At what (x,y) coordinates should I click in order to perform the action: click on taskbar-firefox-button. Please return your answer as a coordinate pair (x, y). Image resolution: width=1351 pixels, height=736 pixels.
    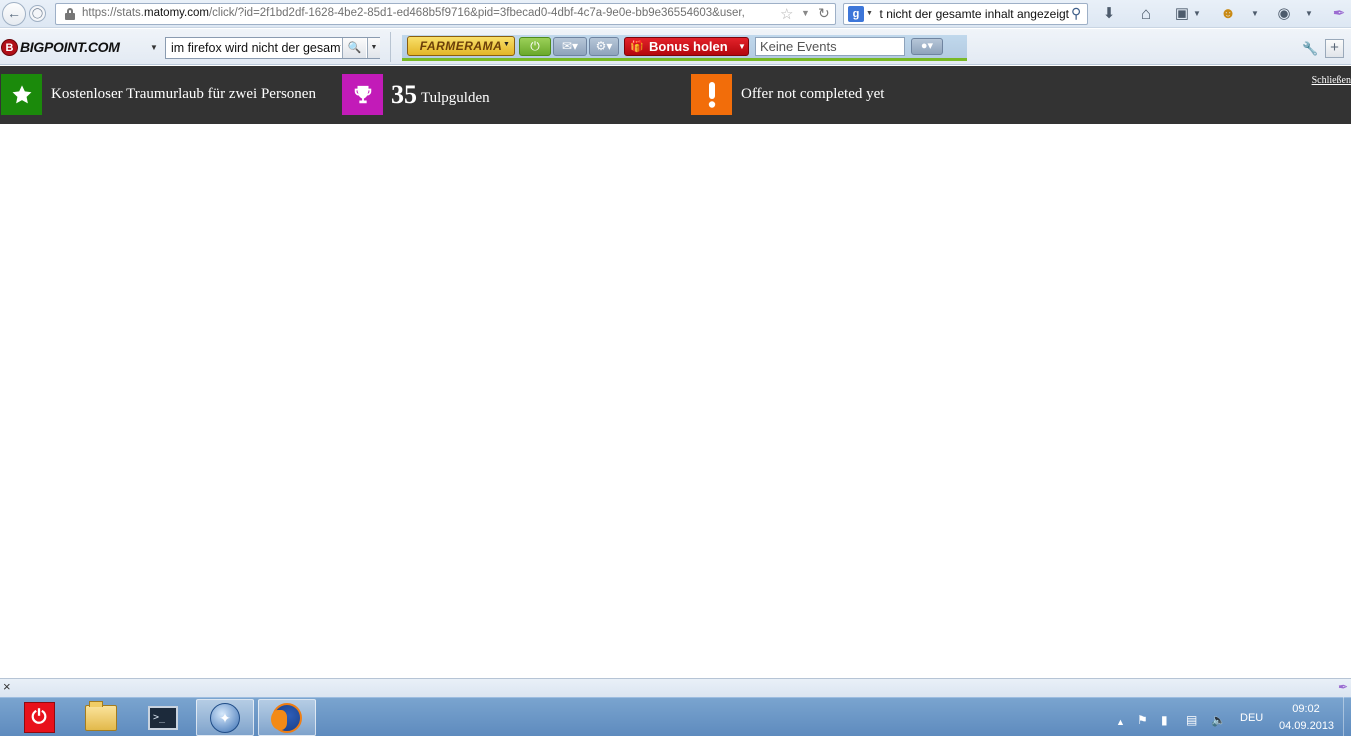
    Looking at the image, I should click on (287, 717).